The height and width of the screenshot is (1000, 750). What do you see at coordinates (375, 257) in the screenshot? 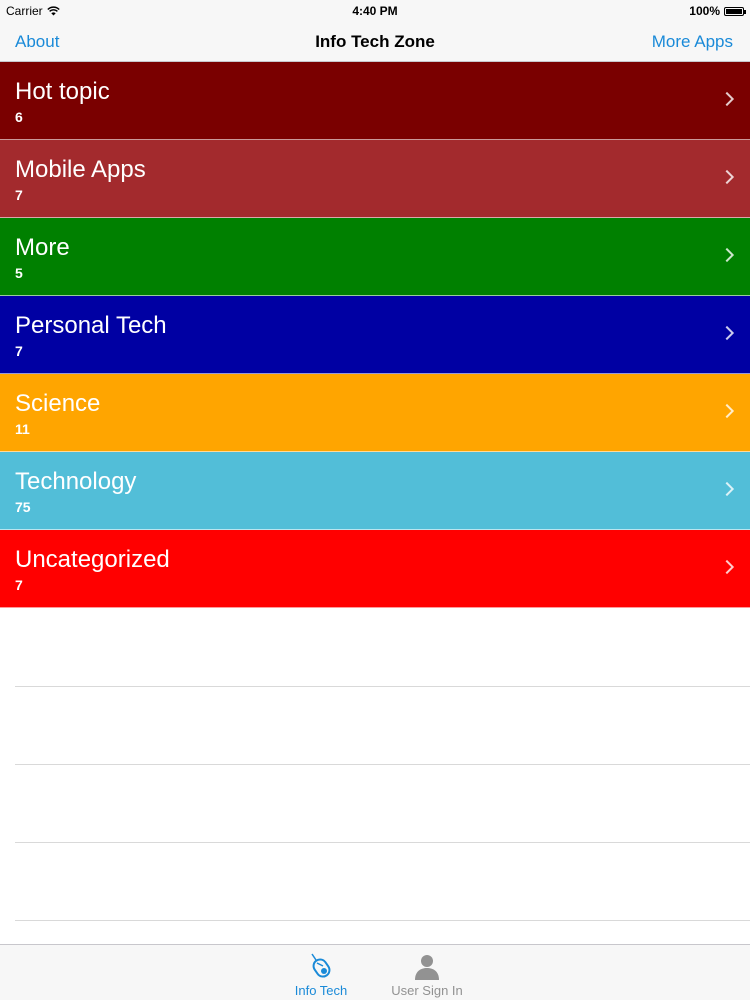
I see `category-row-more: More 5` at bounding box center [375, 257].